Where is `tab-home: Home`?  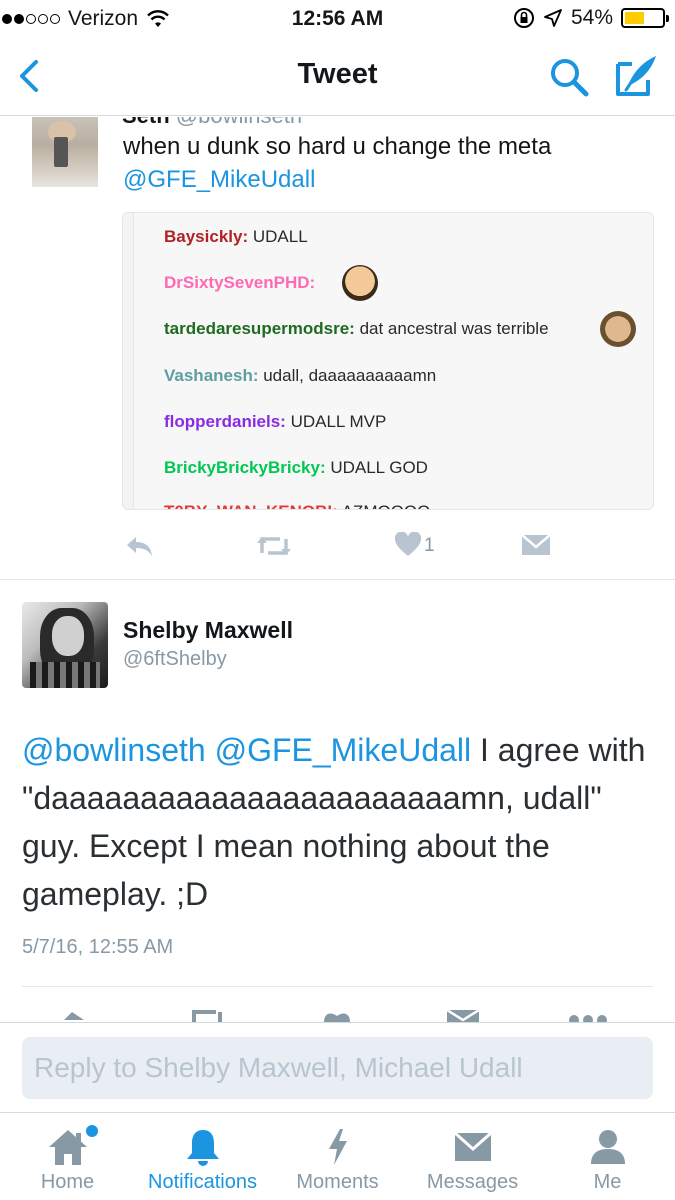
tab-home: Home is located at coordinates (67, 1156).